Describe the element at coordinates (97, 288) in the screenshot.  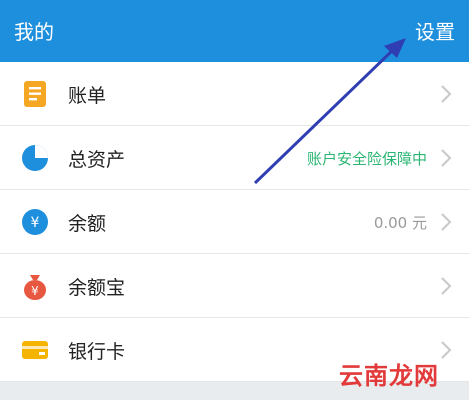
I see `list-item-label: 余额宝` at that location.